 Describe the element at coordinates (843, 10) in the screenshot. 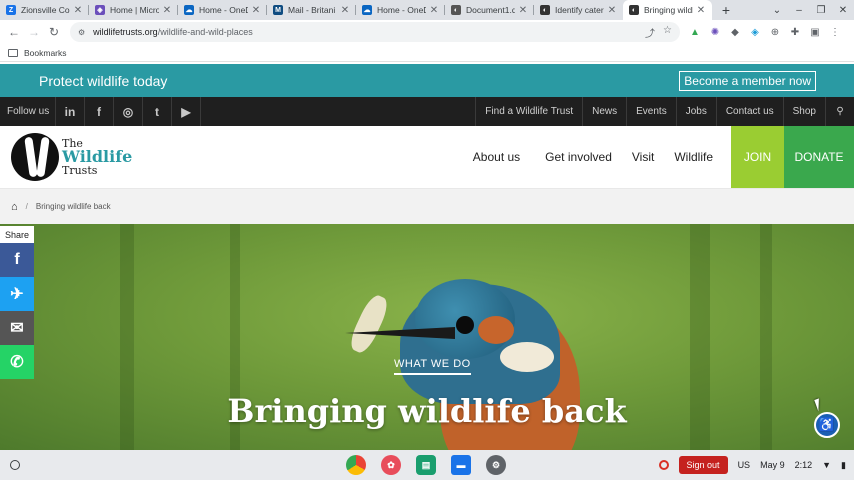

I see `close-window-icon: ✕` at that location.